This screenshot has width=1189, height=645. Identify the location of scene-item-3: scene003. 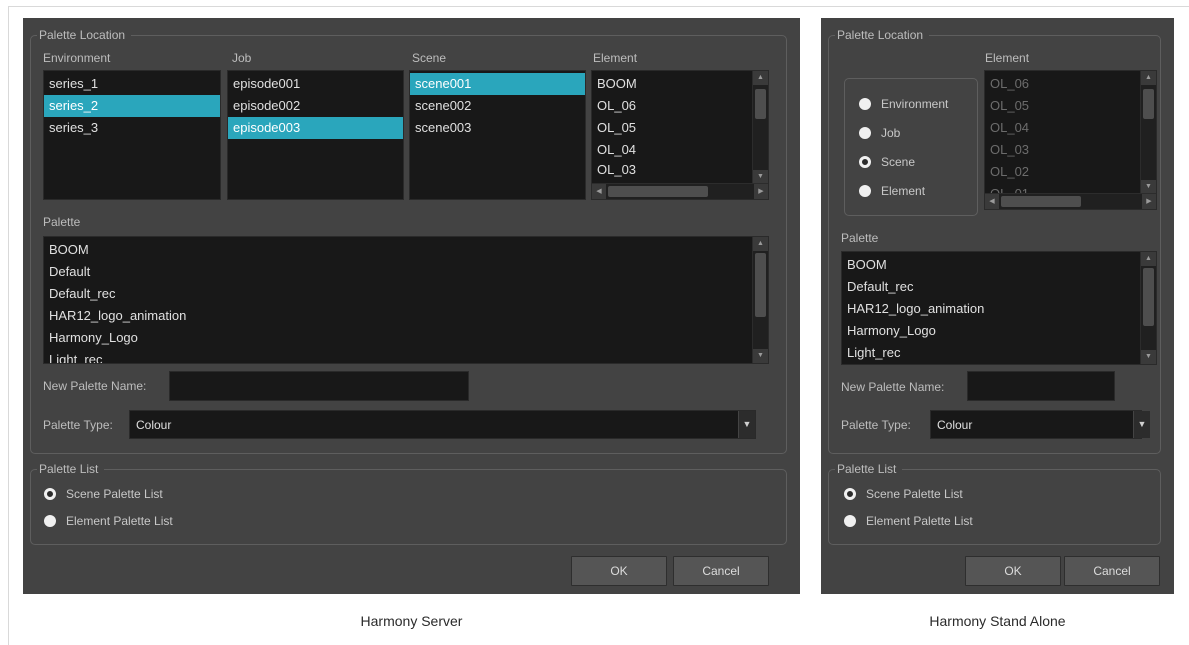
(497, 128).